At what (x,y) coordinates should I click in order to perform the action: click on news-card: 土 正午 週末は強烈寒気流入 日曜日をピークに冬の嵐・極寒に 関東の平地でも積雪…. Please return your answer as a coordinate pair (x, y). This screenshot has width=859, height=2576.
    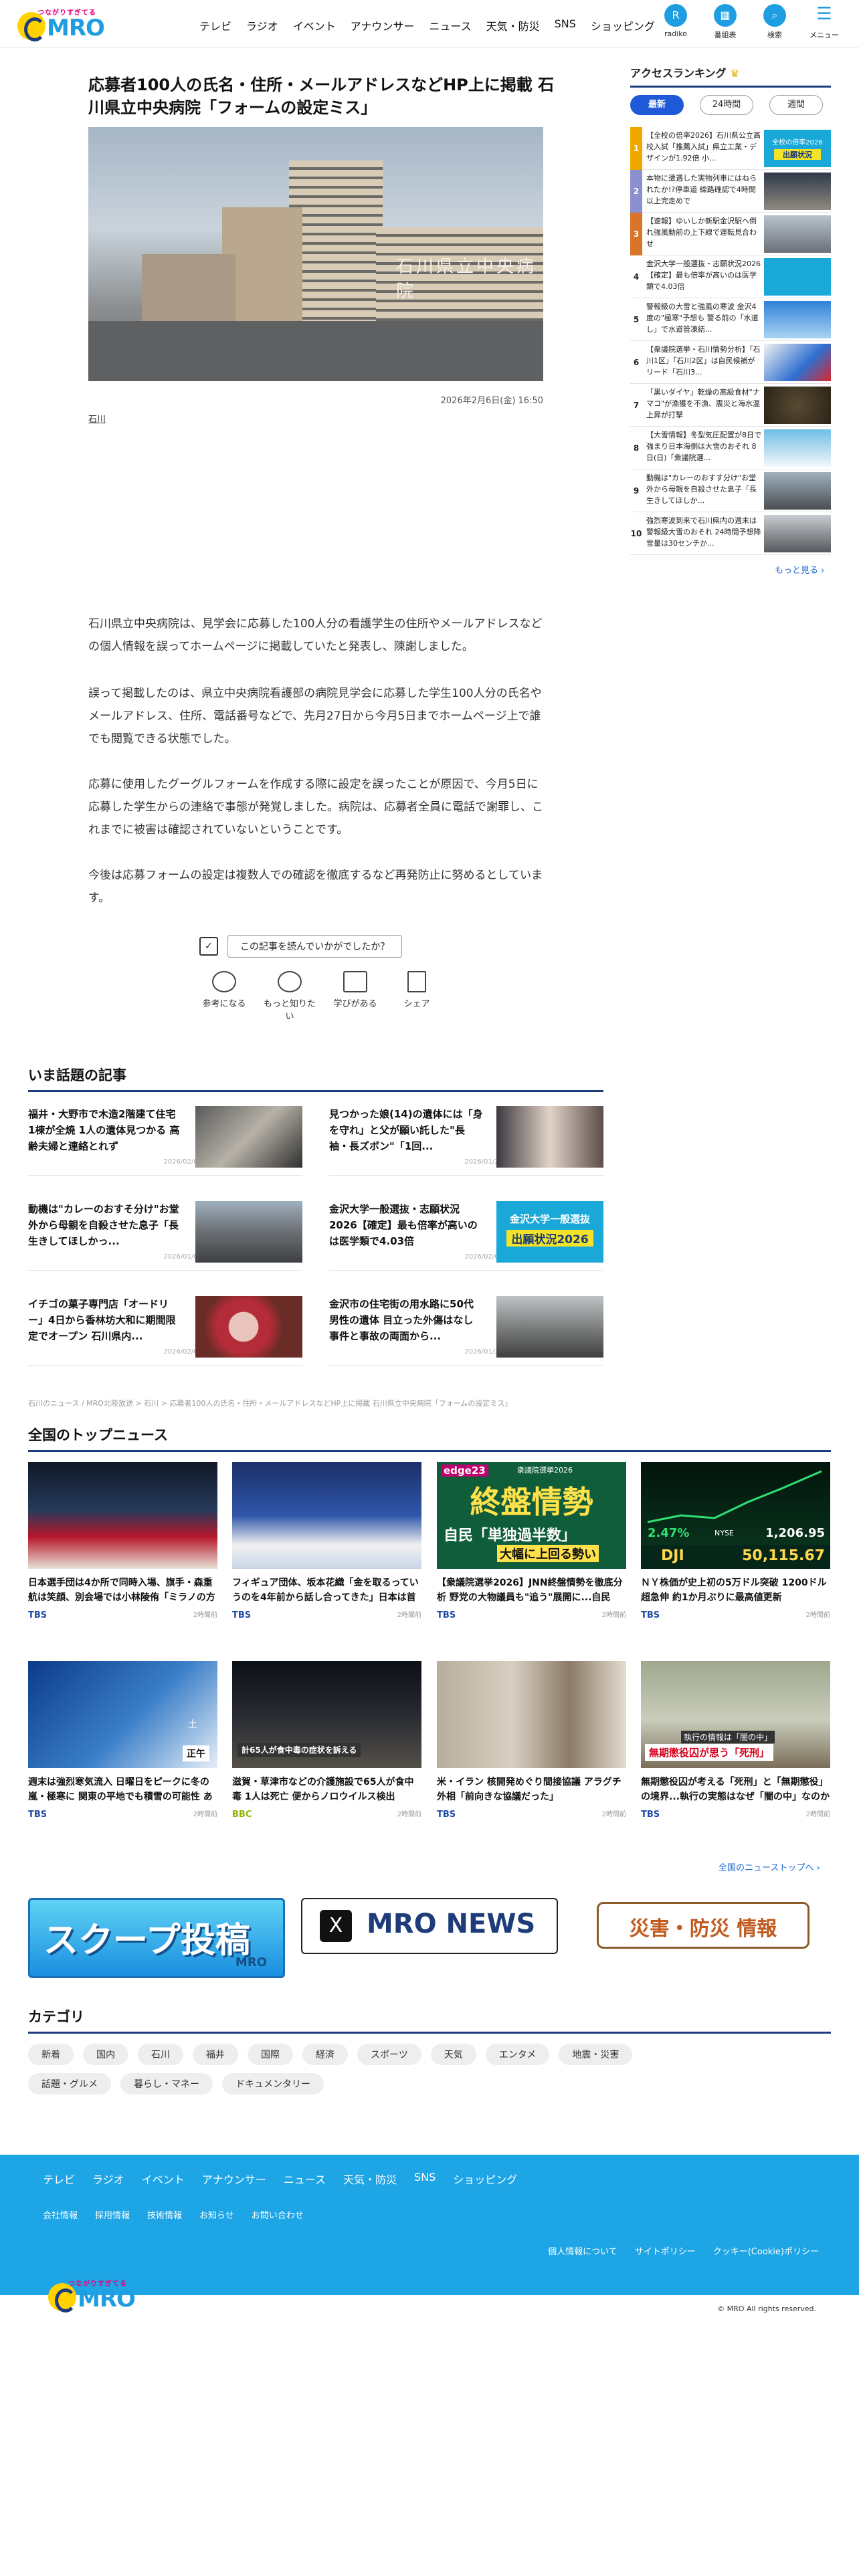
    Looking at the image, I should click on (122, 1741).